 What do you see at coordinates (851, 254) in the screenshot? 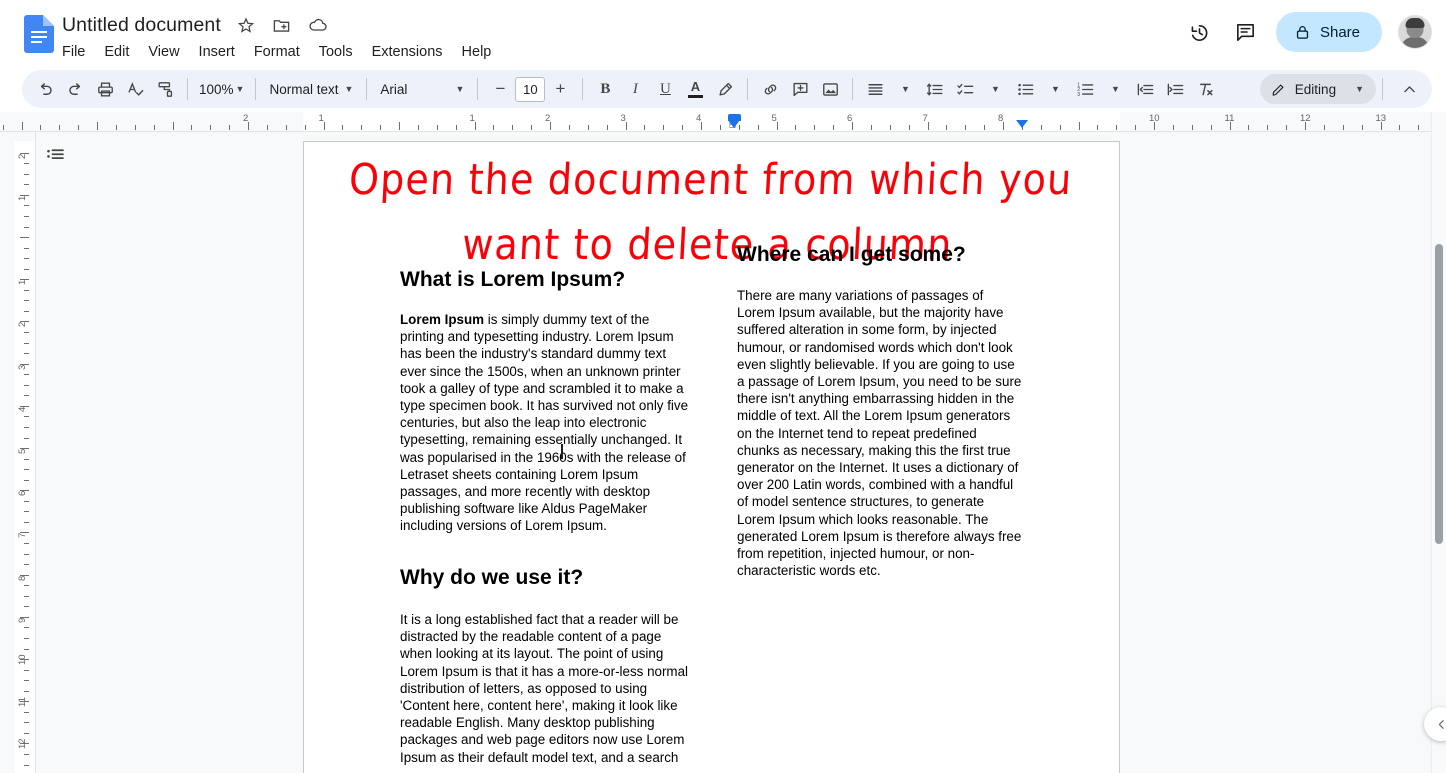
I see `heading-where-can-i-get-some: Where can I get some?` at bounding box center [851, 254].